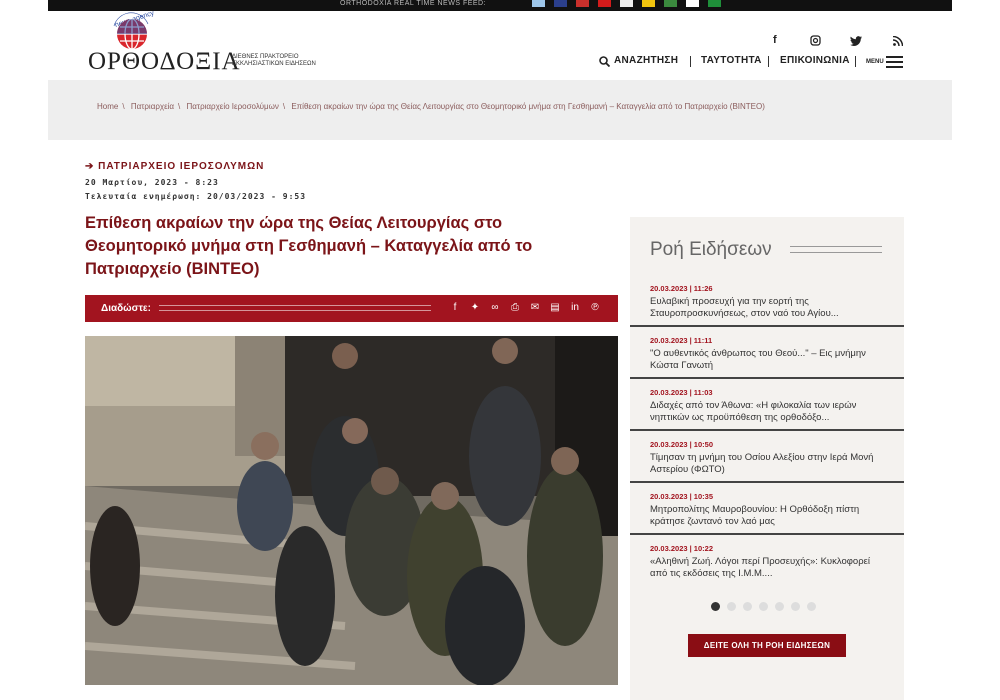 The width and height of the screenshot is (1000, 700). I want to click on flag-georgia-icon, so click(692, 3).